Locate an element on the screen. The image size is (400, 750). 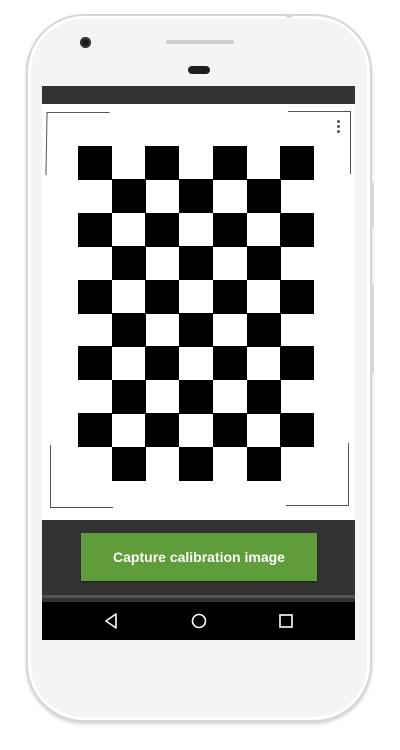
back-triangle-icon is located at coordinates (112, 621).